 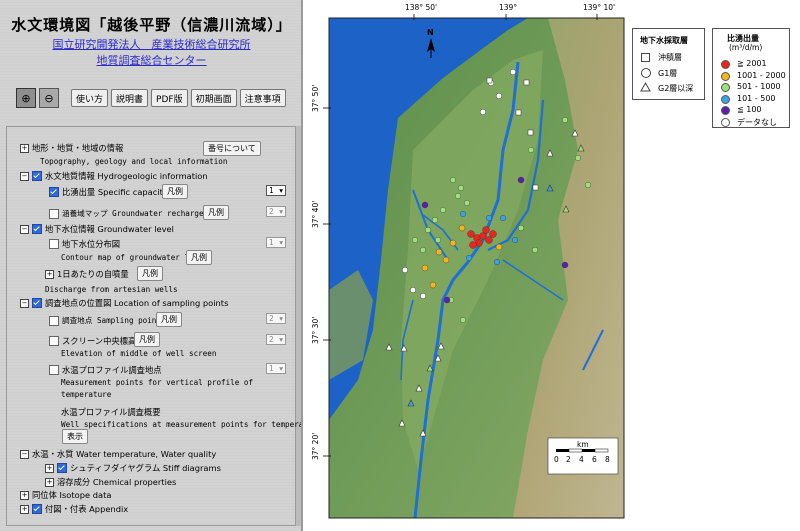 I want to click on tree-sampling-label: 調査地点の位置図 Location of sampling points, so click(x=136, y=303).